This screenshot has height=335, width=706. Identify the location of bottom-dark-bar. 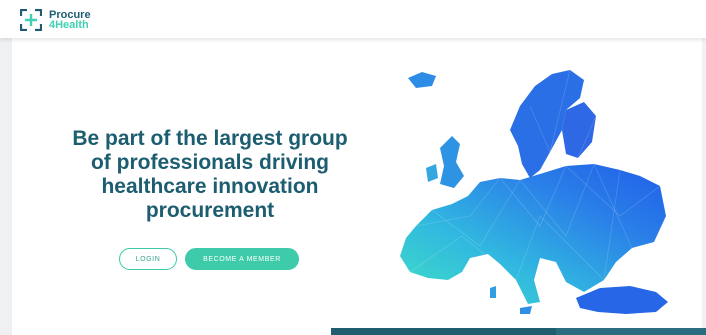
(518, 331).